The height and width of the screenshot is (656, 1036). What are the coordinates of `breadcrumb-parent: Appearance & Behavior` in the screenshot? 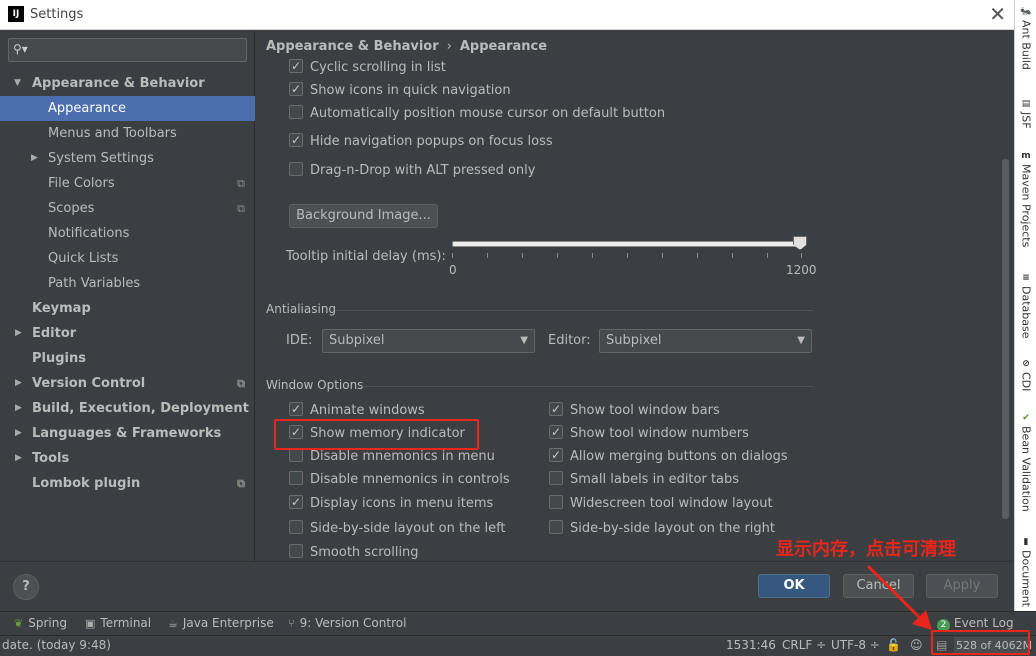 It's located at (352, 46).